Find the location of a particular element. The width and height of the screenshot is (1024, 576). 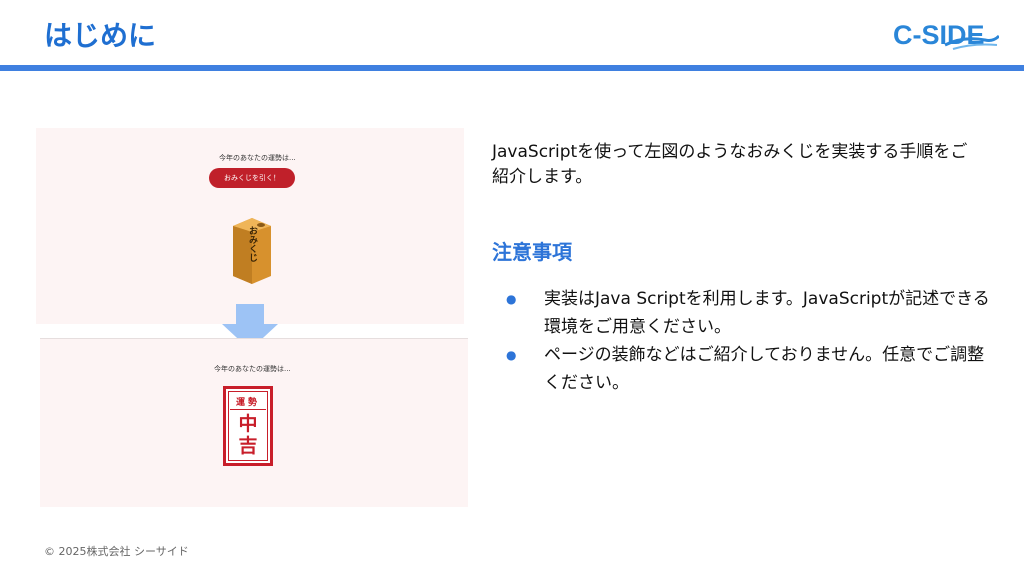

header-divider is located at coordinates (512, 68).